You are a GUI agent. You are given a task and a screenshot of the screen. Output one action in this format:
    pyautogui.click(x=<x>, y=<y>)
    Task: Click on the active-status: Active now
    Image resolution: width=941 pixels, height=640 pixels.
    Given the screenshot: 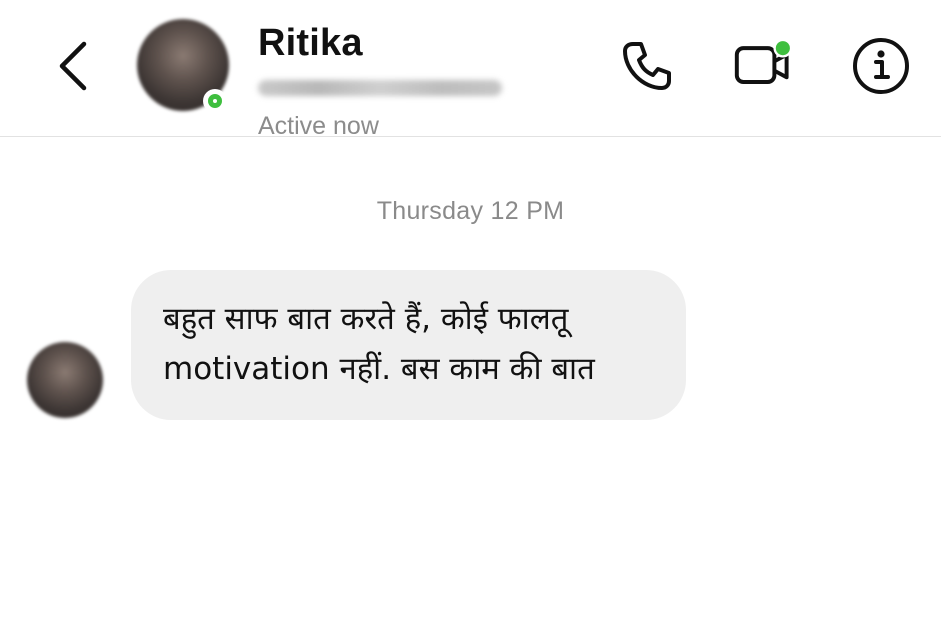 What is the action you would take?
    pyautogui.click(x=318, y=126)
    